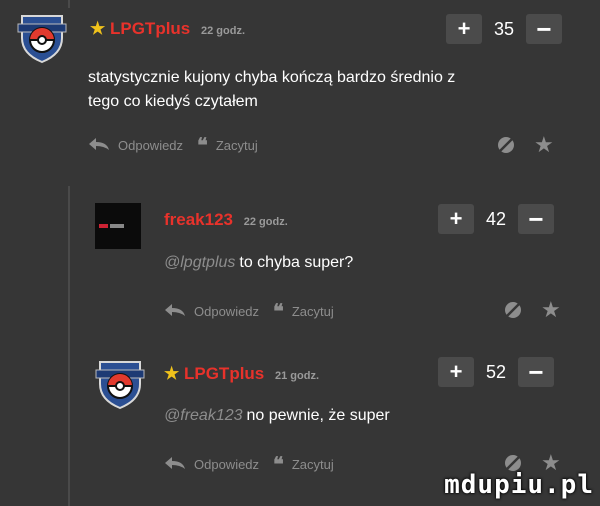 This screenshot has width=600, height=506. I want to click on avatar-image, so click(118, 226).